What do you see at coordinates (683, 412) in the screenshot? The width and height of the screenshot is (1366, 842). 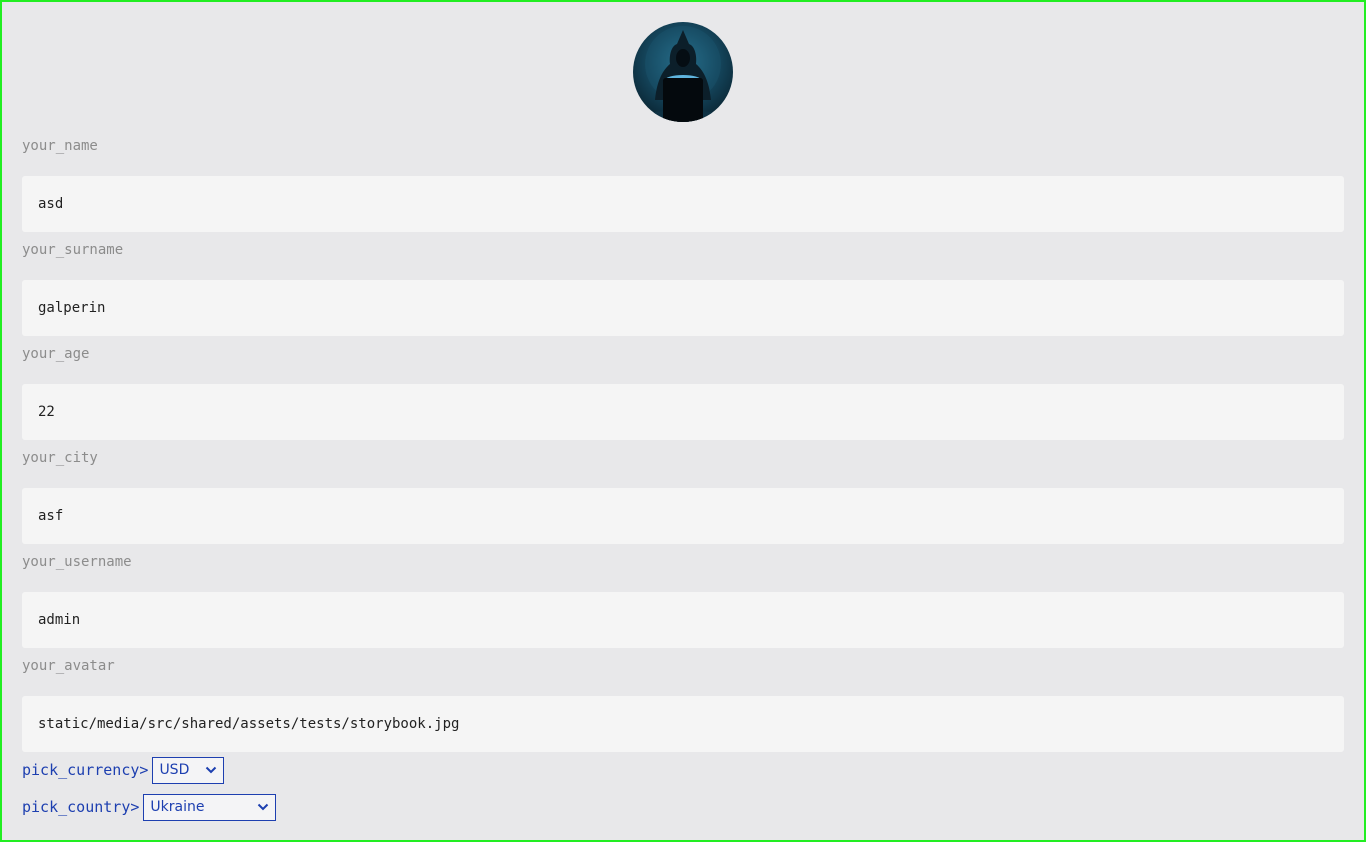 I see `age-input: 22` at bounding box center [683, 412].